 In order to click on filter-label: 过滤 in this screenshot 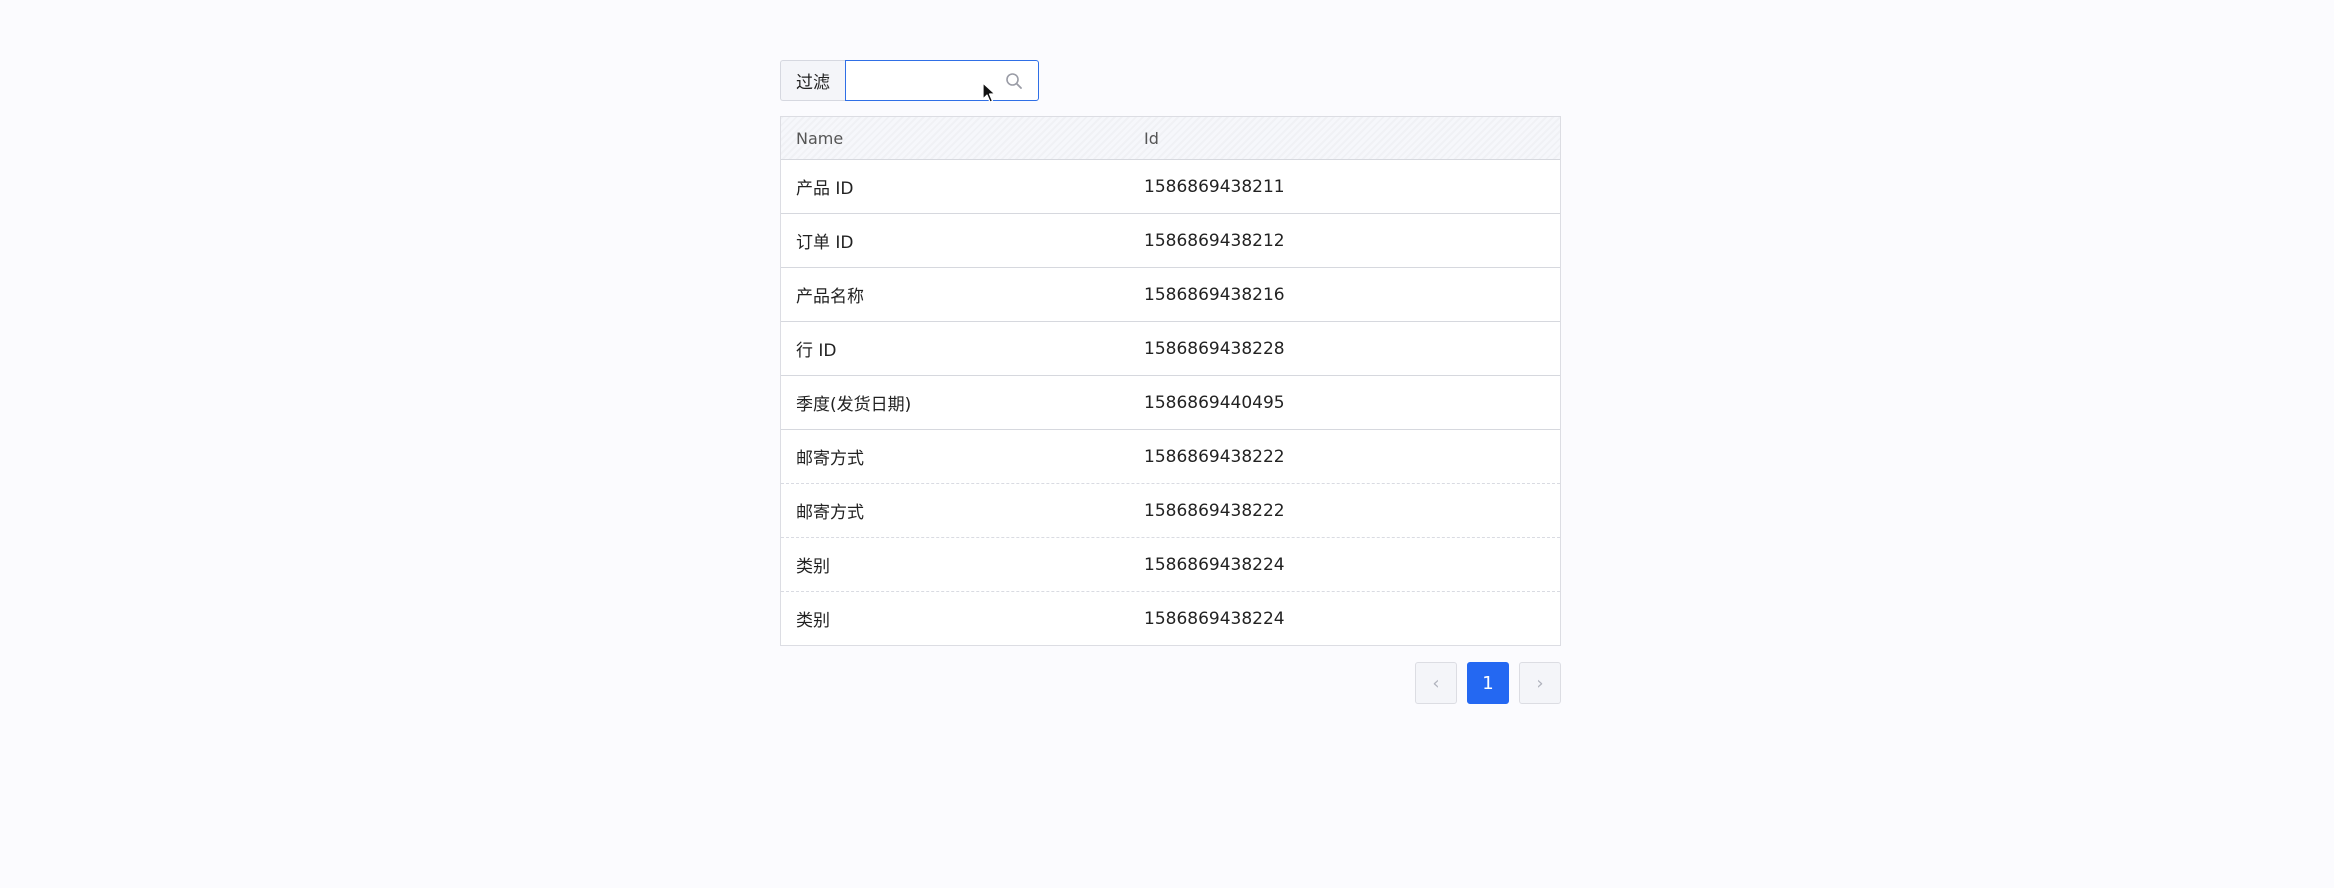, I will do `click(812, 80)`.